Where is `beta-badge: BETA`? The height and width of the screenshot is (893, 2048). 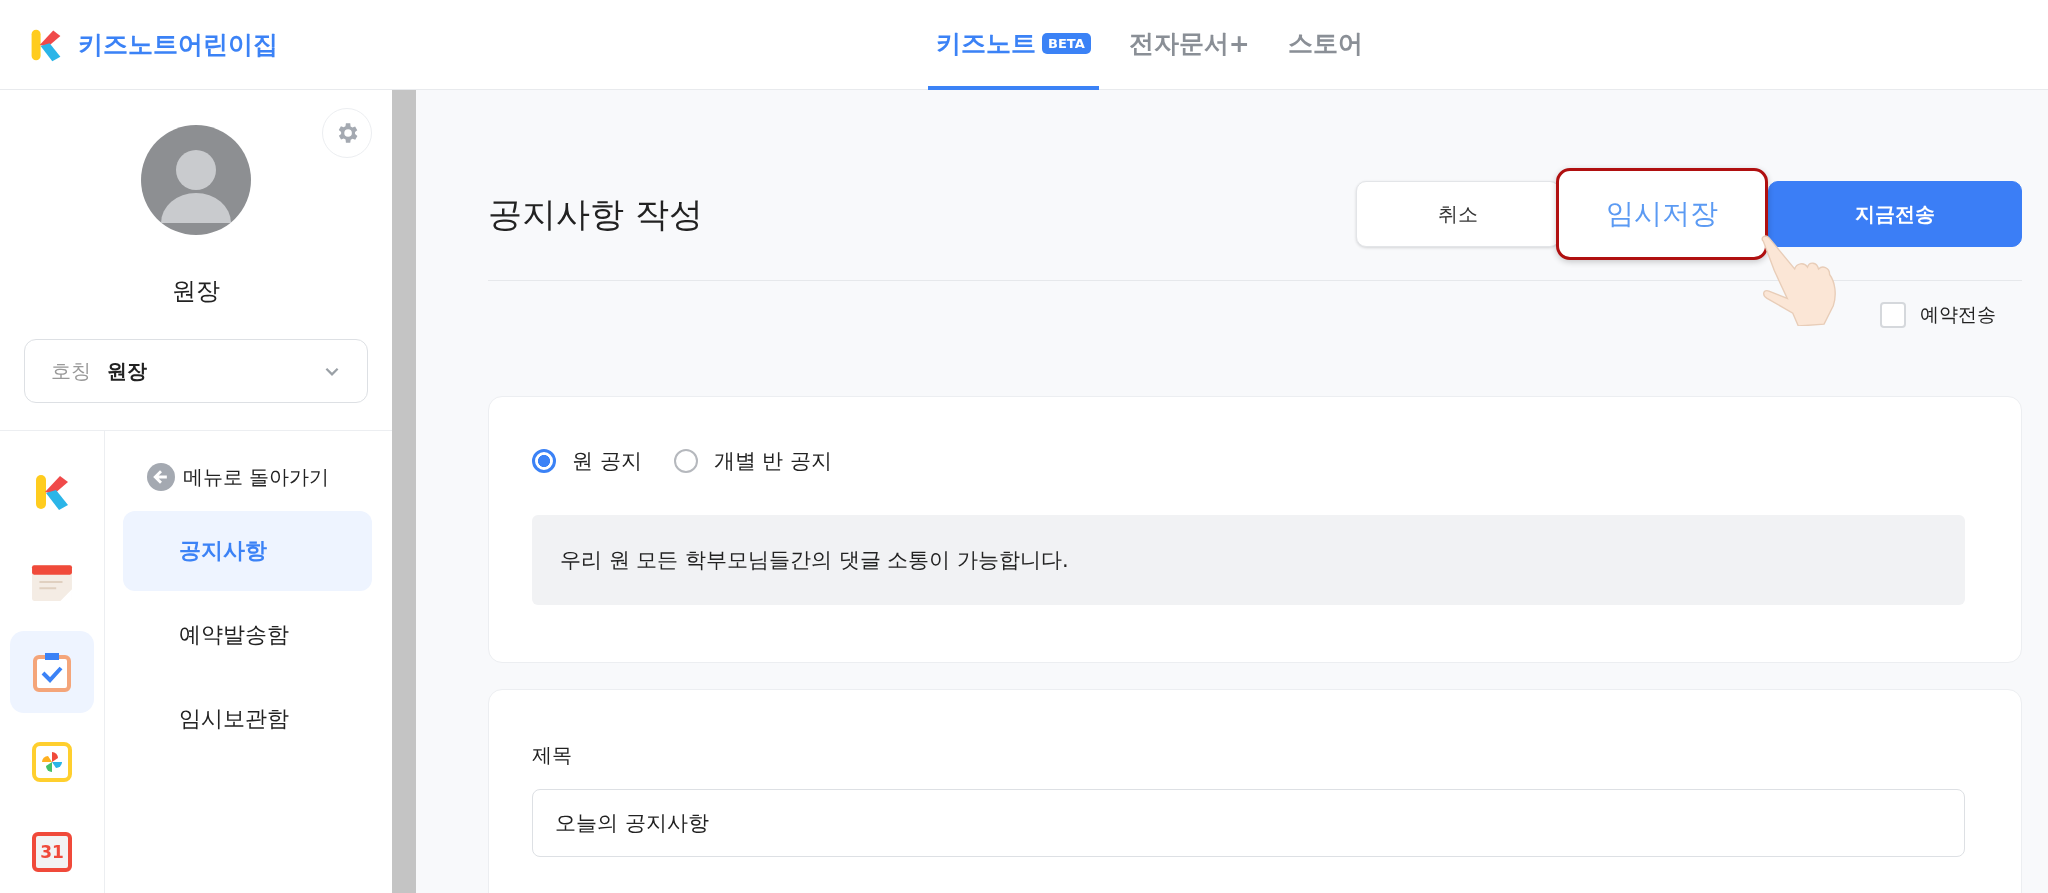 beta-badge: BETA is located at coordinates (1066, 43).